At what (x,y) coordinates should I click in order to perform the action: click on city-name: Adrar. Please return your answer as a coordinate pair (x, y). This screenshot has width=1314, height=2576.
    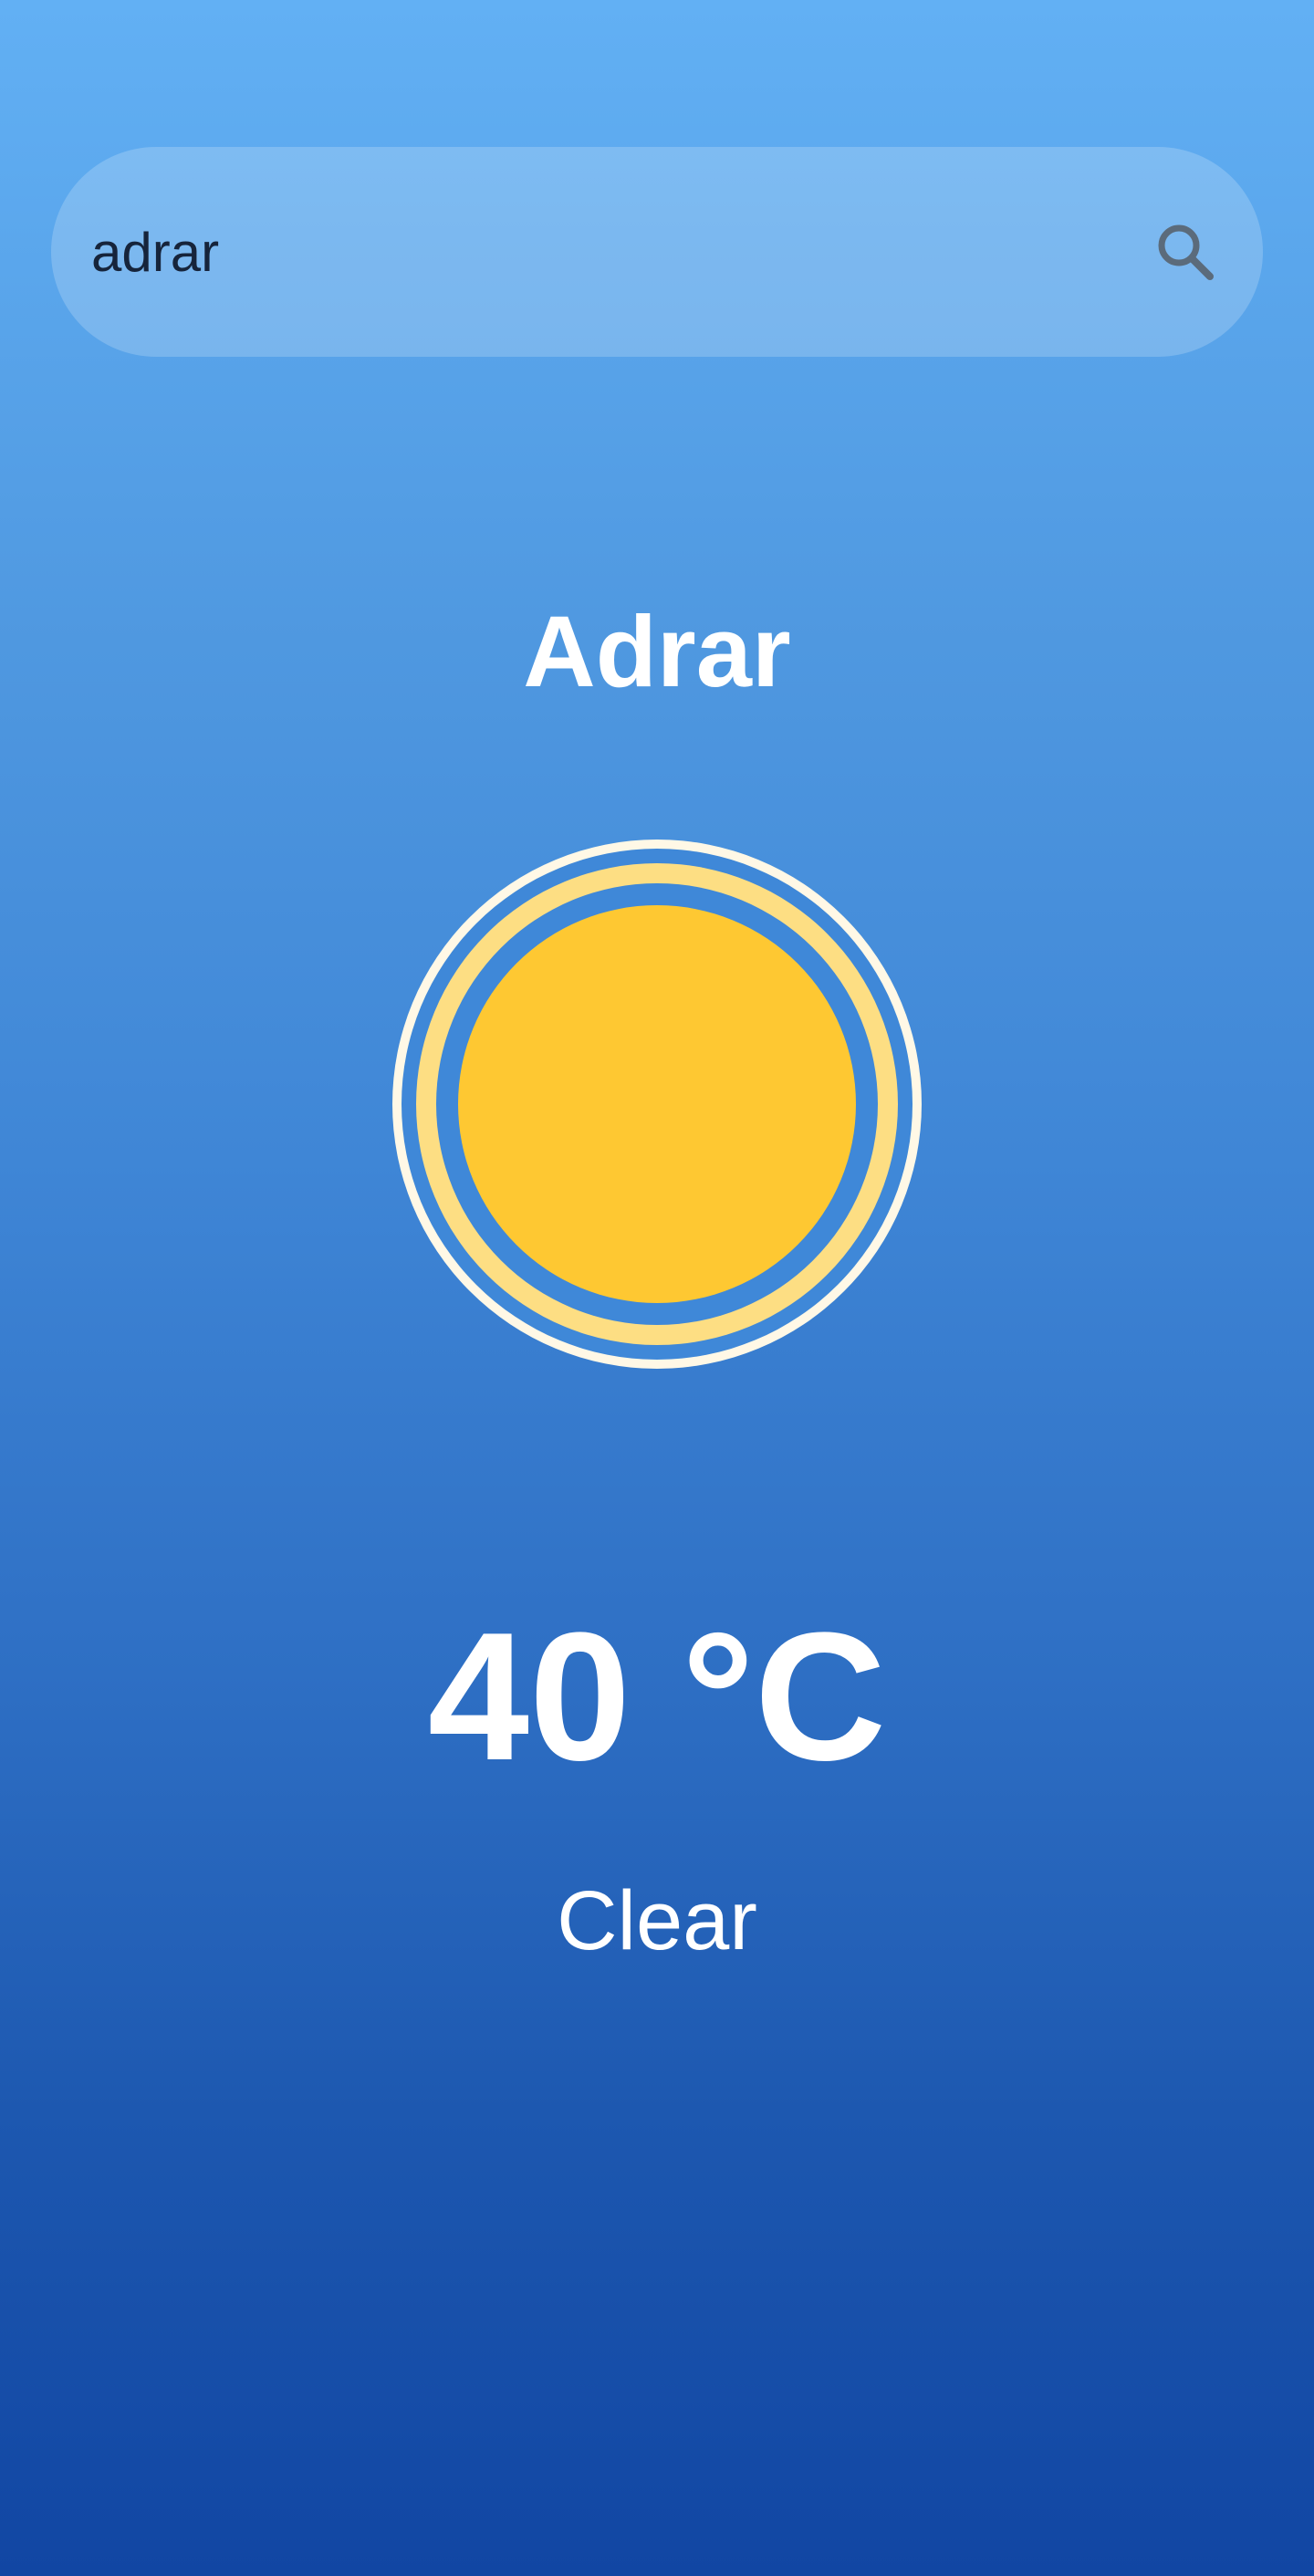
    Looking at the image, I should click on (657, 652).